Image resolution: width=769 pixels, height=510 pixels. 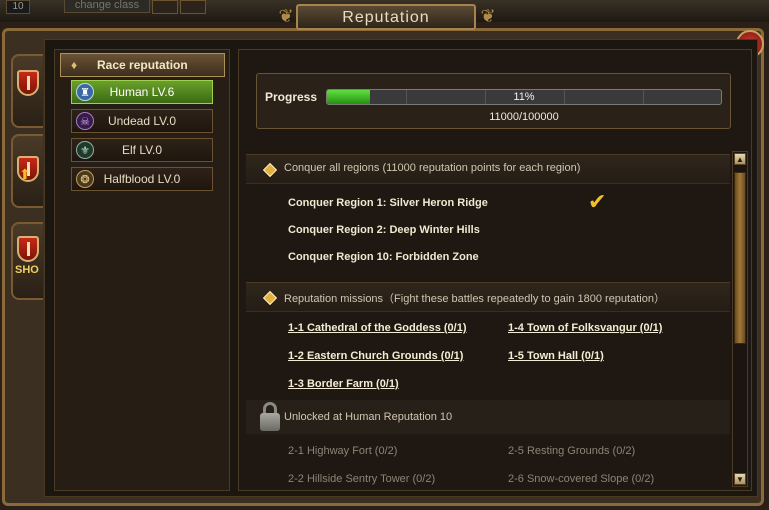 I want to click on player-level: 10, so click(x=18, y=7).